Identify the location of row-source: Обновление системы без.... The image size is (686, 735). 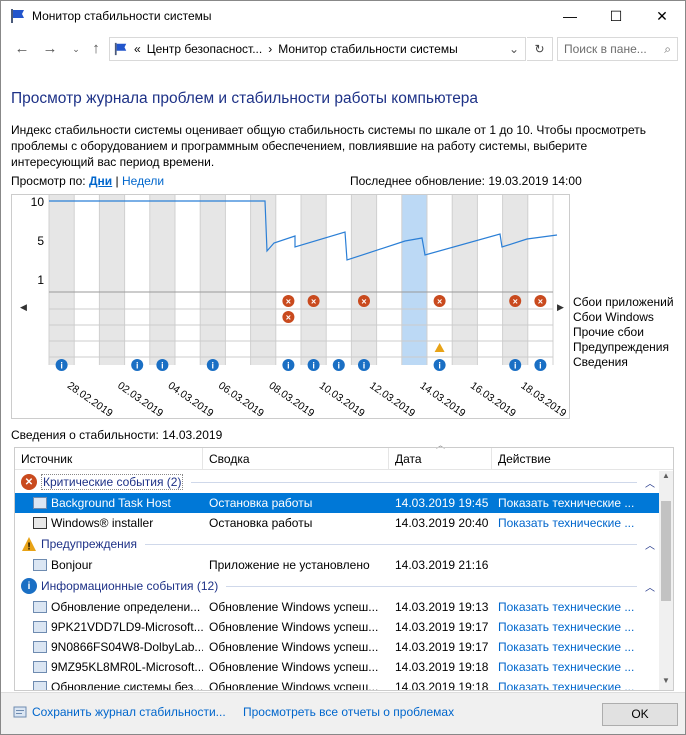
(127, 685).